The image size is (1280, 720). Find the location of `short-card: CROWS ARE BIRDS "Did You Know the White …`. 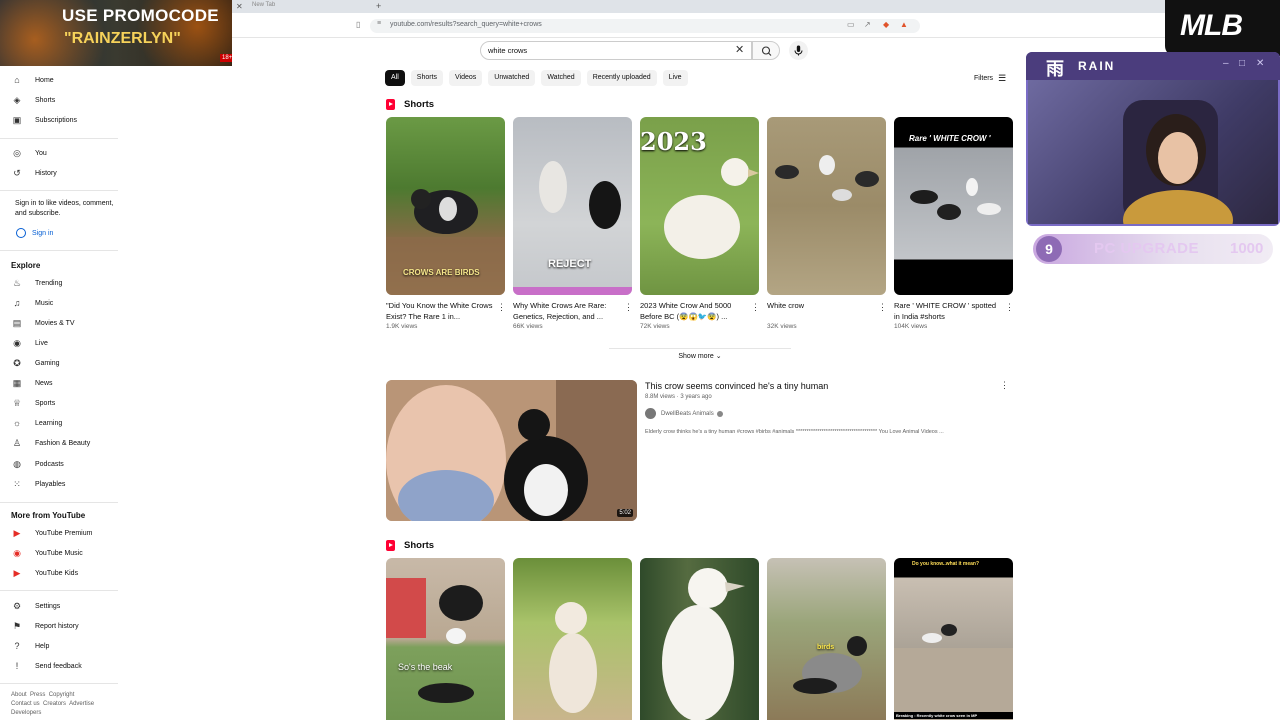

short-card: CROWS ARE BIRDS "Did You Know the White … is located at coordinates (446, 223).